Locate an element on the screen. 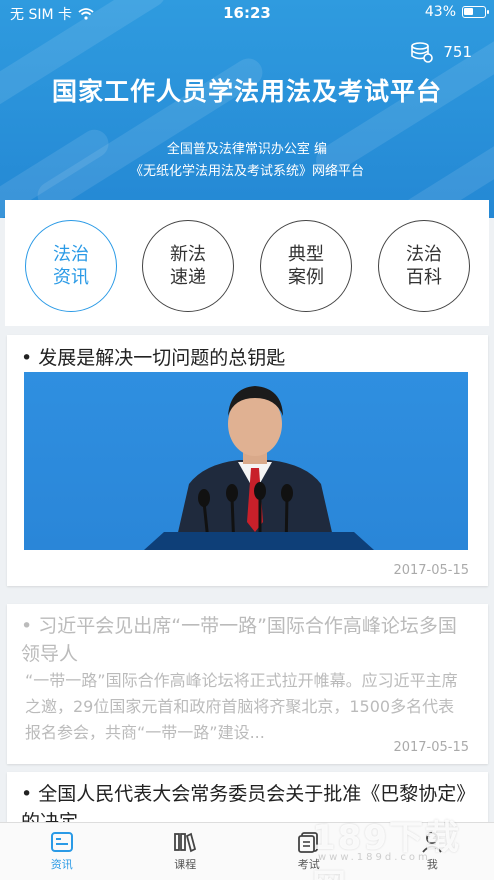  category-panel: 法治 资讯 新法 速递 典型 案例 法治 百科 is located at coordinates (247, 263).